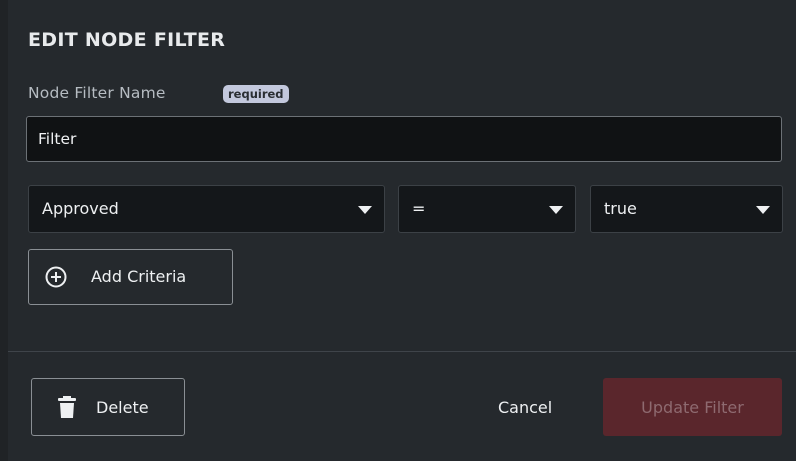 The image size is (796, 461). I want to click on required-badge: required, so click(256, 94).